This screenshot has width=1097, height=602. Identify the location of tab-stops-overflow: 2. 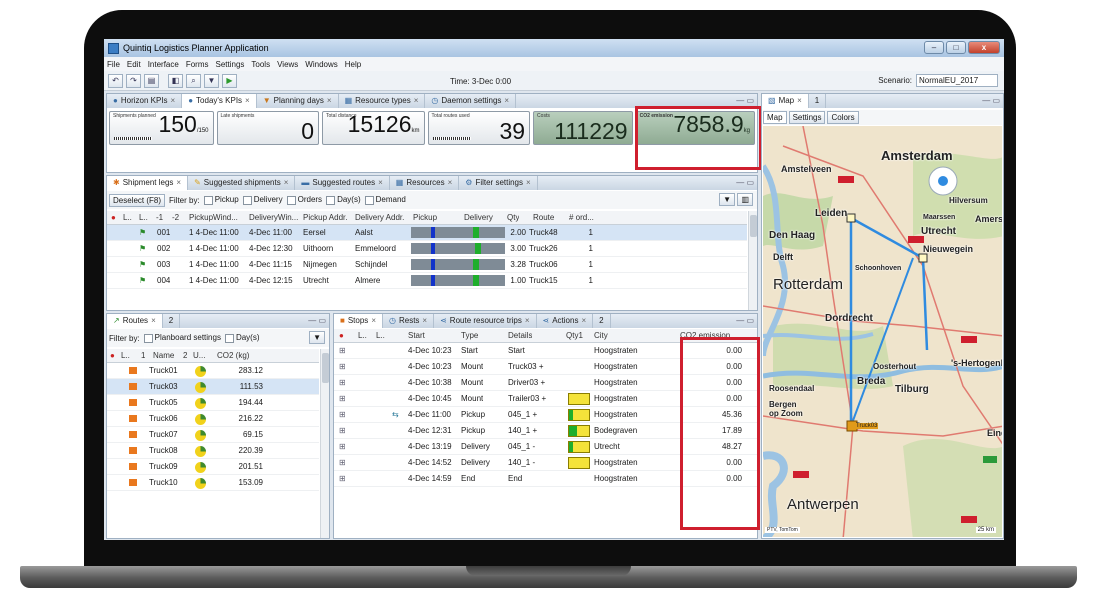
(602, 321).